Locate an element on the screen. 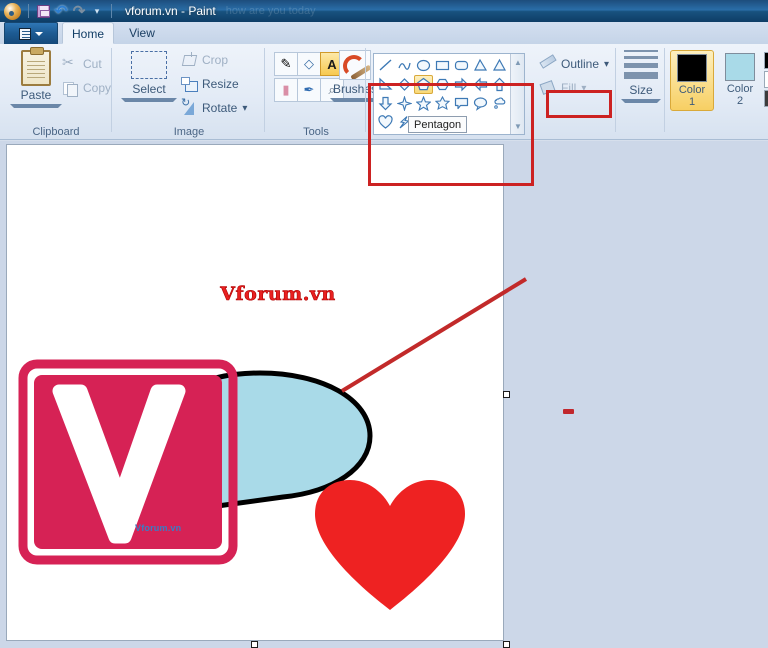  color-2-button: Color 2 is located at coordinates (740, 79).